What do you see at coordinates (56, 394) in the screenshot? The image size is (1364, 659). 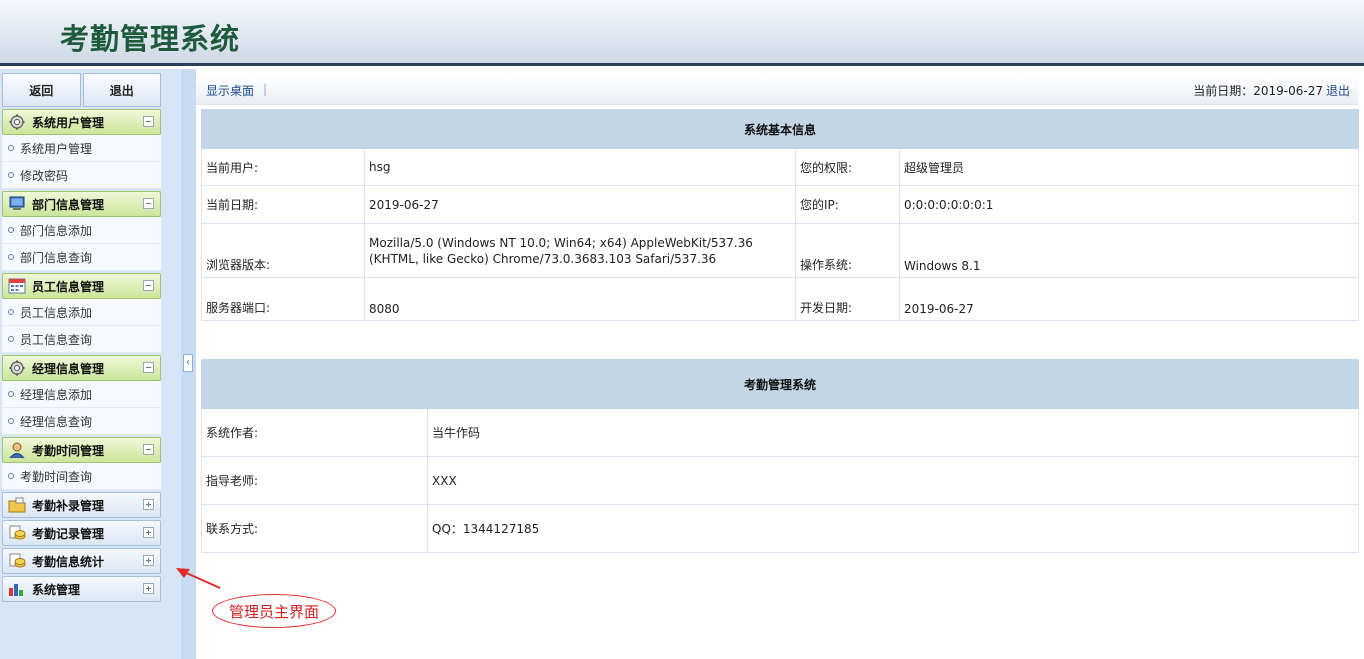 I see `sidebar-item-label: 经理信息添加` at bounding box center [56, 394].